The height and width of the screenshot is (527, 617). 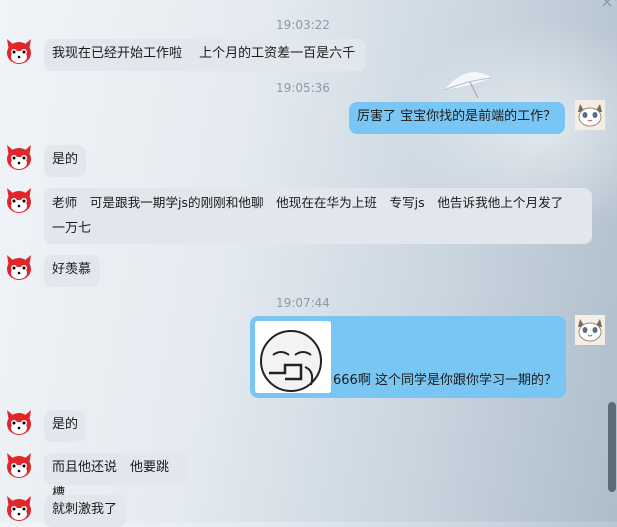 I want to click on message-bubble-received: 就刺激我了, so click(x=85, y=511).